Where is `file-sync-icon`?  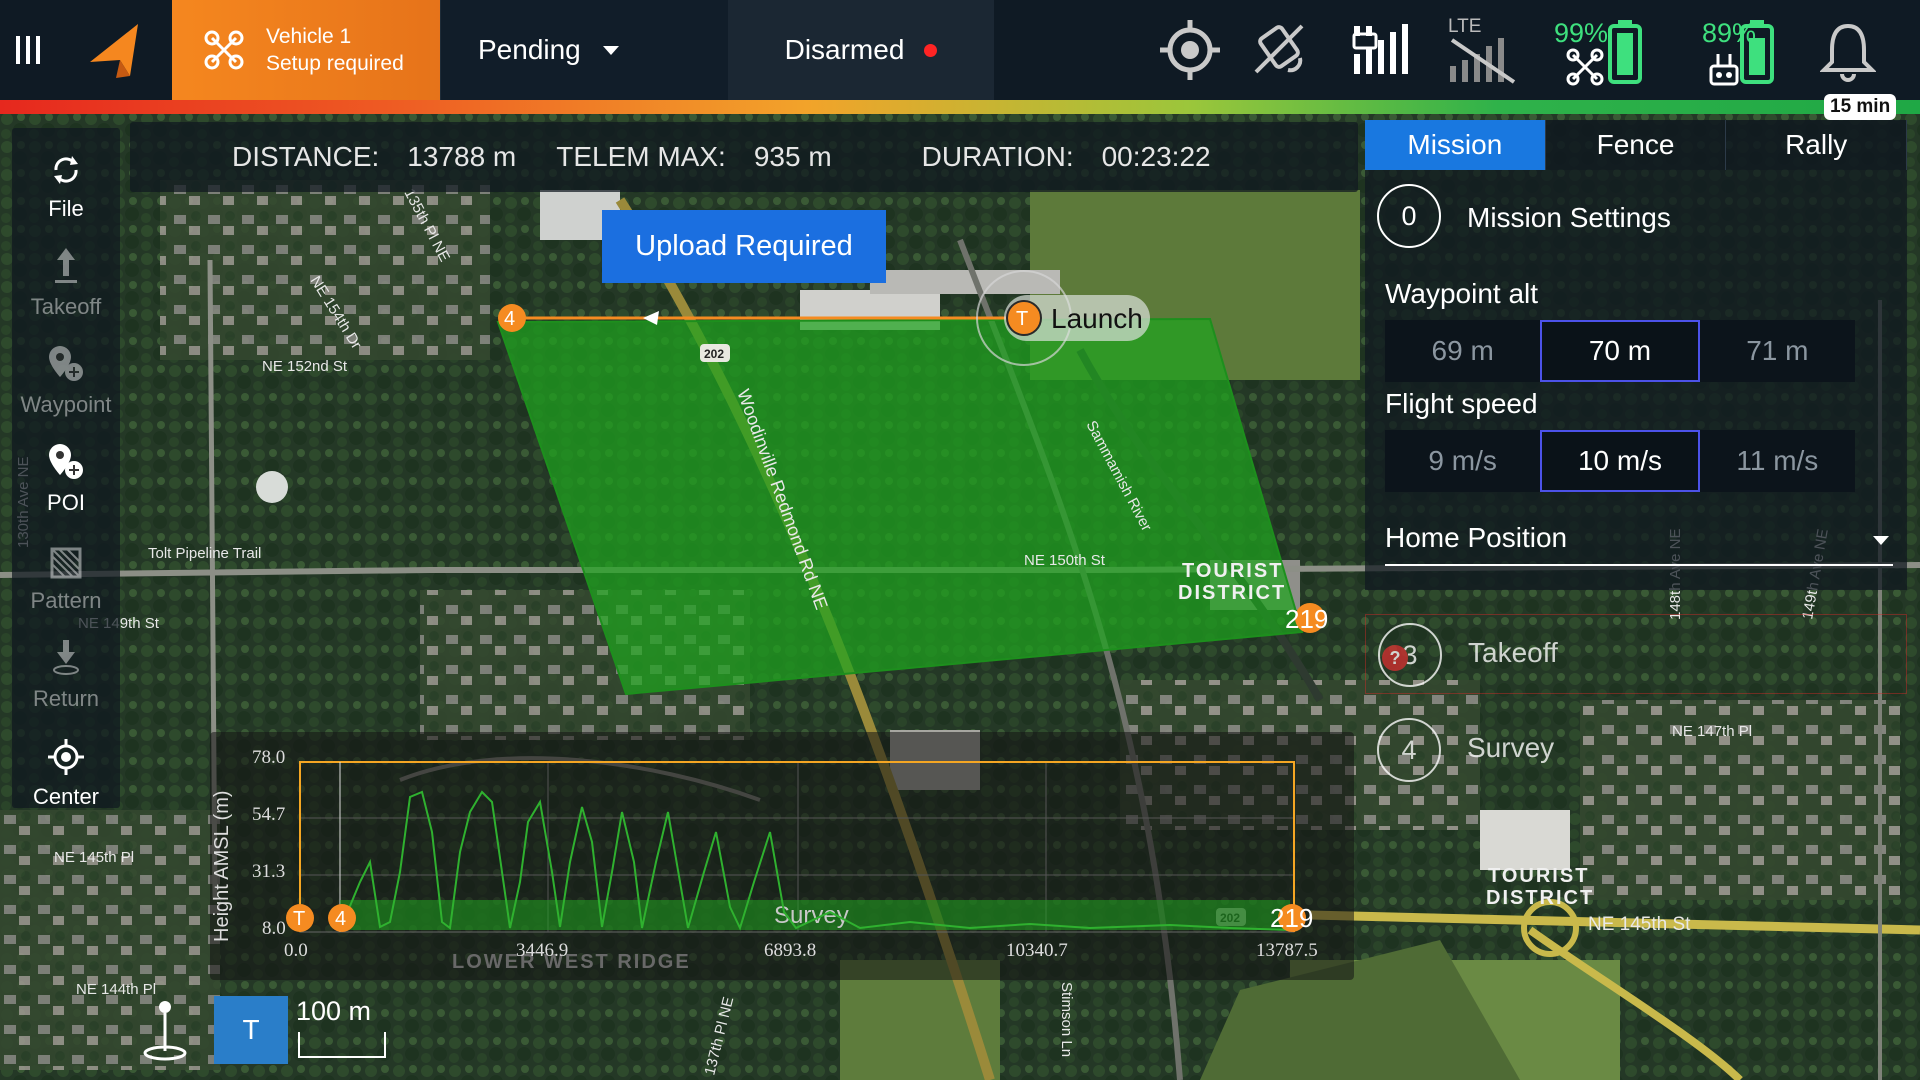 file-sync-icon is located at coordinates (66, 170).